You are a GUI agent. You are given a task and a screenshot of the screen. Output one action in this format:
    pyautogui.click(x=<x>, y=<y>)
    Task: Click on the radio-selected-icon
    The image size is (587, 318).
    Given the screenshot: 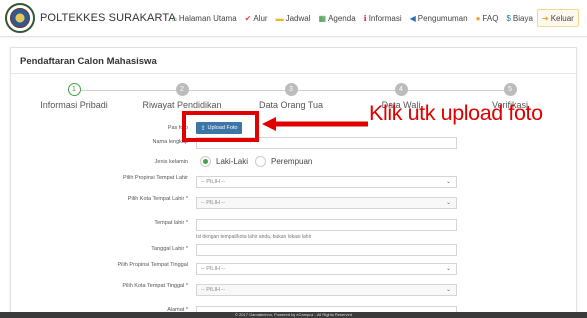 What is the action you would take?
    pyautogui.click(x=205, y=161)
    